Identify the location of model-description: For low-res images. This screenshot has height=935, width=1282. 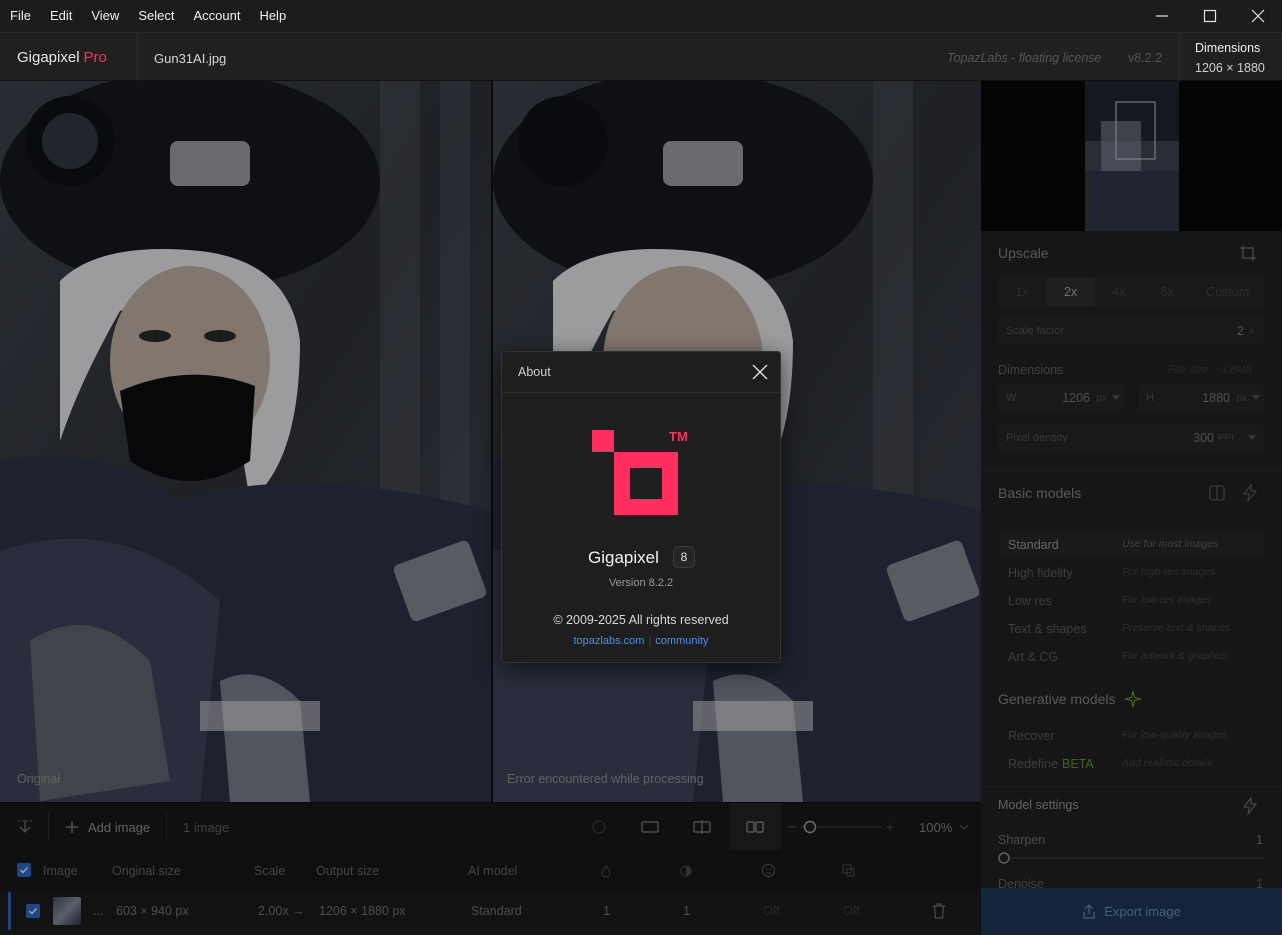
(1167, 600).